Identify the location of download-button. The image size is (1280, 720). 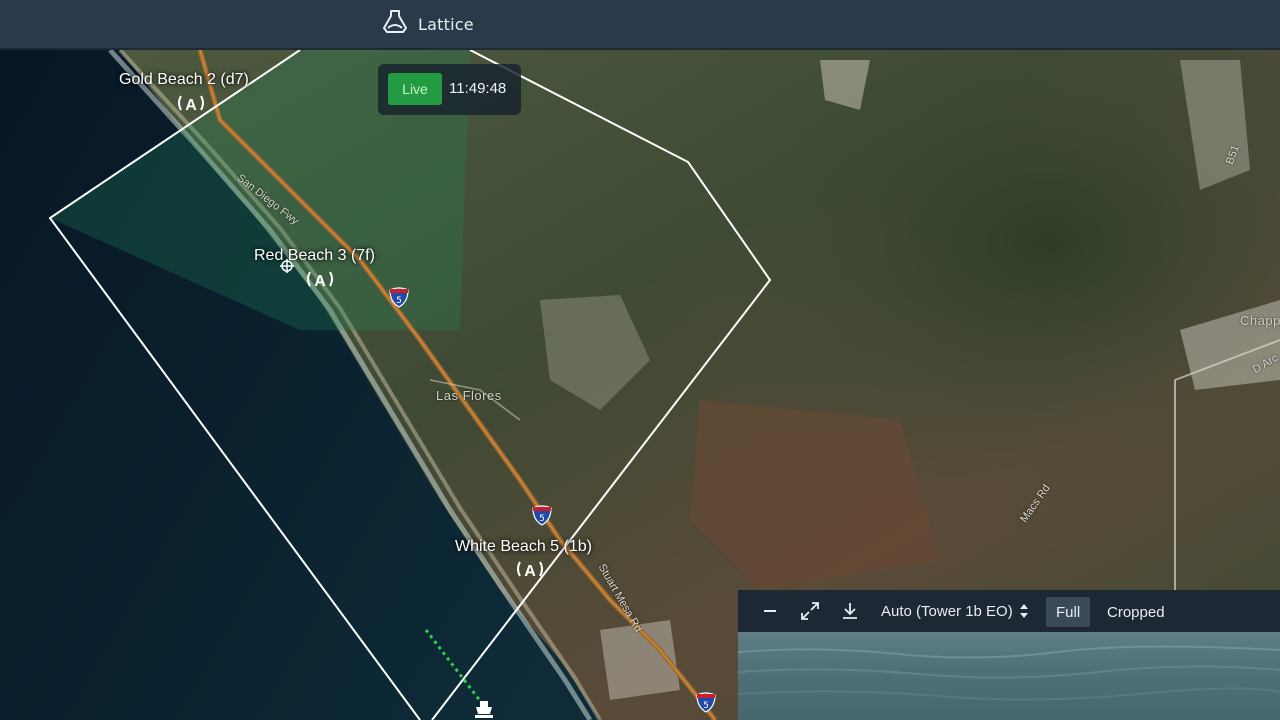
(850, 611).